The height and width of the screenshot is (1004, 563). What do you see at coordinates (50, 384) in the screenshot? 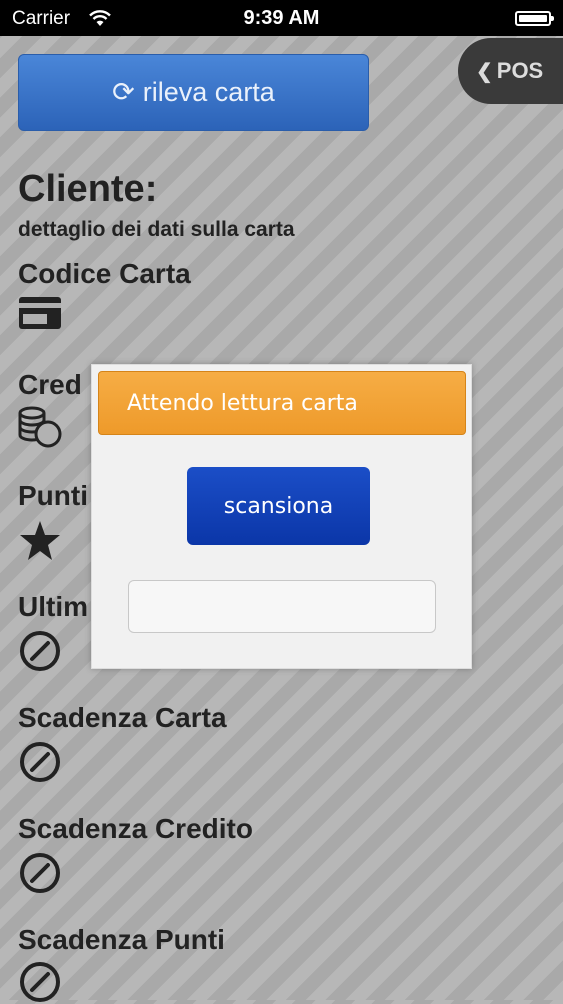
I see `field-label-credit: Cred` at bounding box center [50, 384].